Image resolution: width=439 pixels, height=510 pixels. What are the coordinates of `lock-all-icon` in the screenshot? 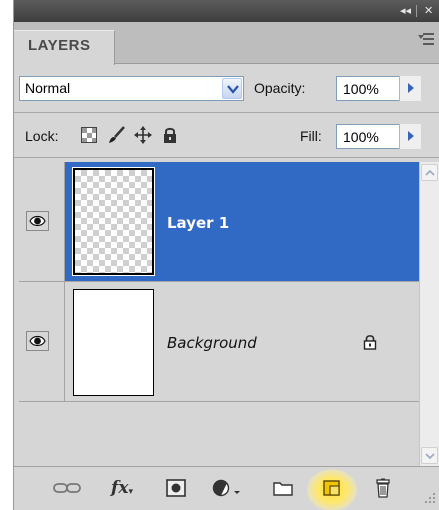 It's located at (170, 135).